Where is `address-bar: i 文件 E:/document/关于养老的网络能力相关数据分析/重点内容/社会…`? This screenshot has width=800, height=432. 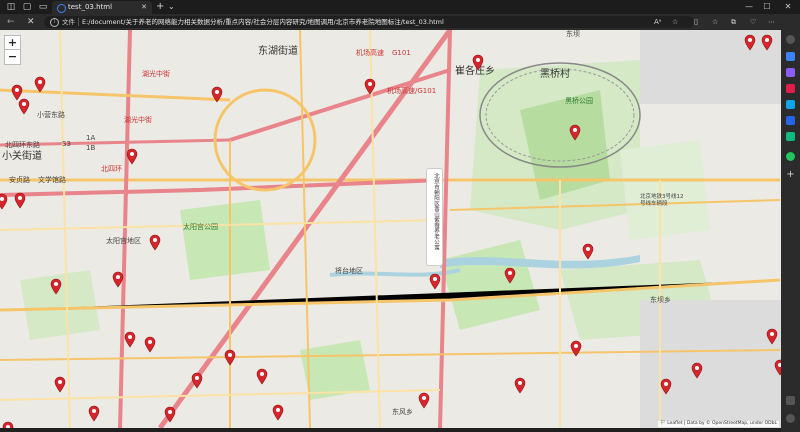 address-bar: i 文件 E:/document/关于养老的网络能力相关数据分析/重点内容/社会… is located at coordinates (369, 22).